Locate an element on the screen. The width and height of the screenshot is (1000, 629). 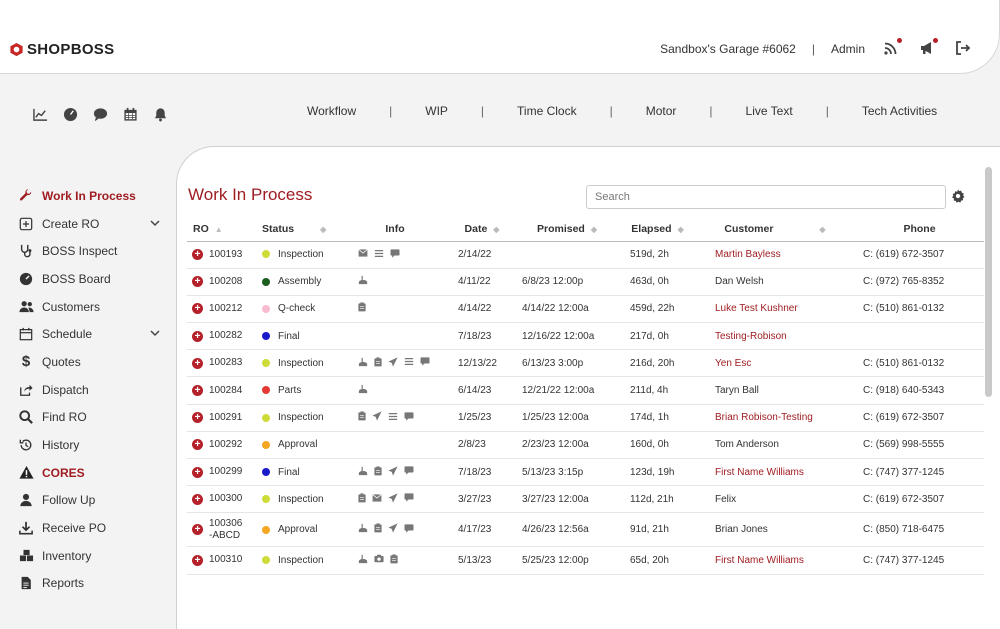
customer-name: Felix is located at coordinates (725, 499).